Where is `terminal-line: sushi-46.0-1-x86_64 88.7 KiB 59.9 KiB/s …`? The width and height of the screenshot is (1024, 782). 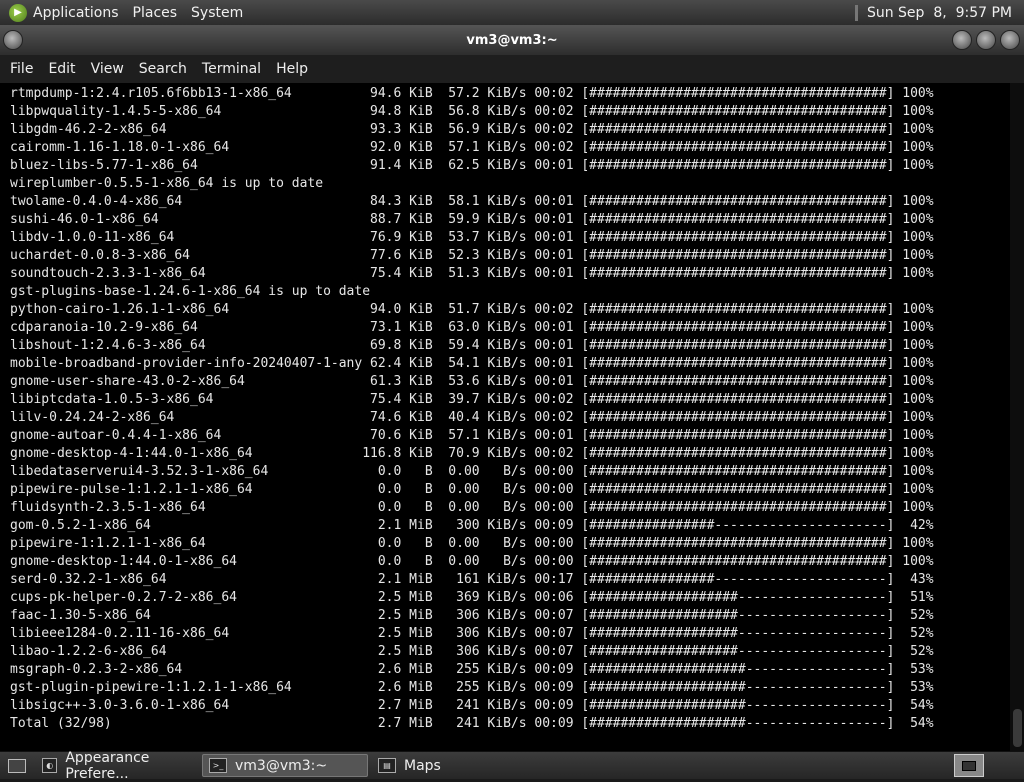 terminal-line: sushi-46.0-1-x86_64 88.7 KiB 59.9 KiB/s … is located at coordinates (472, 219).